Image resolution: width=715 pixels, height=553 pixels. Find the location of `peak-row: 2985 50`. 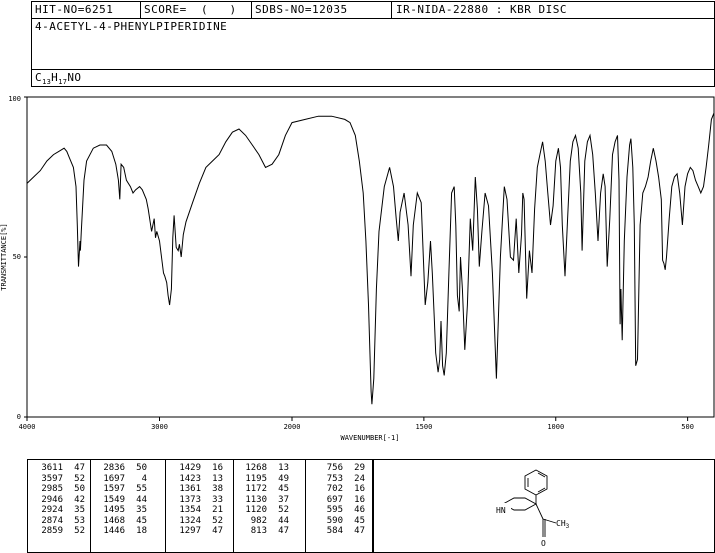

peak-row: 2985 50 is located at coordinates (59, 489).